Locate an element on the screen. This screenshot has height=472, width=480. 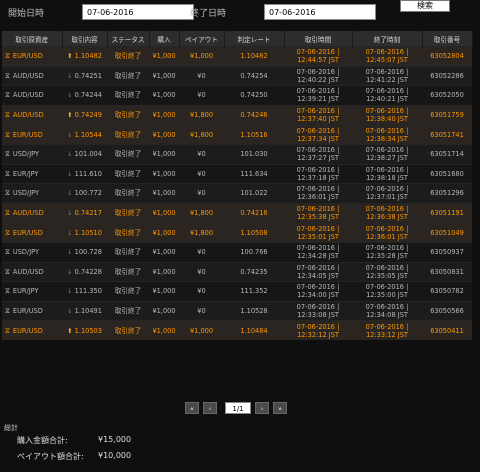
col-status: ステータス is located at coordinates (128, 39).